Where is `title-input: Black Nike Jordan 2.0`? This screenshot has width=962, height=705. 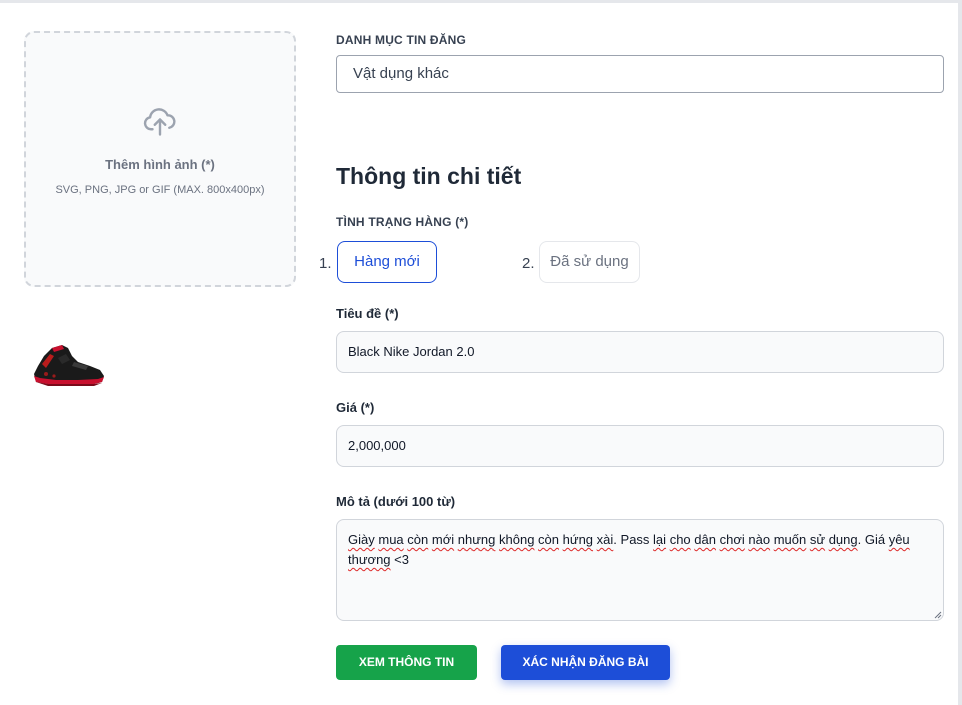
title-input: Black Nike Jordan 2.0 is located at coordinates (640, 352).